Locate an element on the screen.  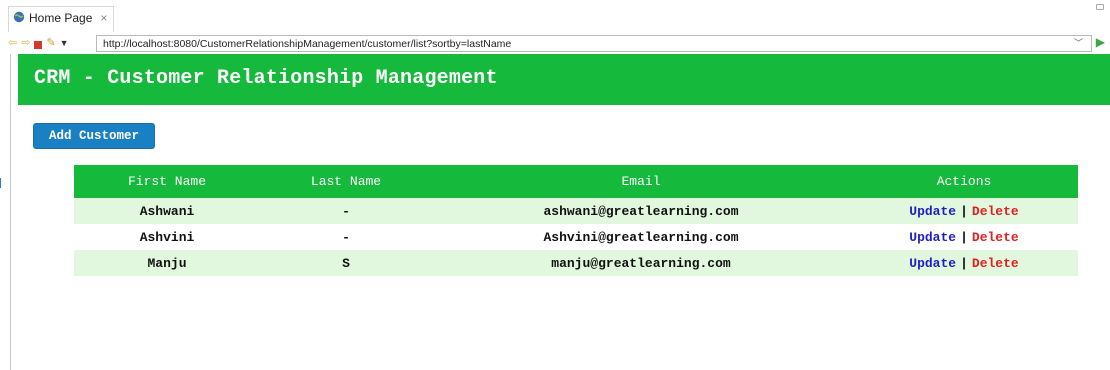
stop-icon is located at coordinates (38, 45).